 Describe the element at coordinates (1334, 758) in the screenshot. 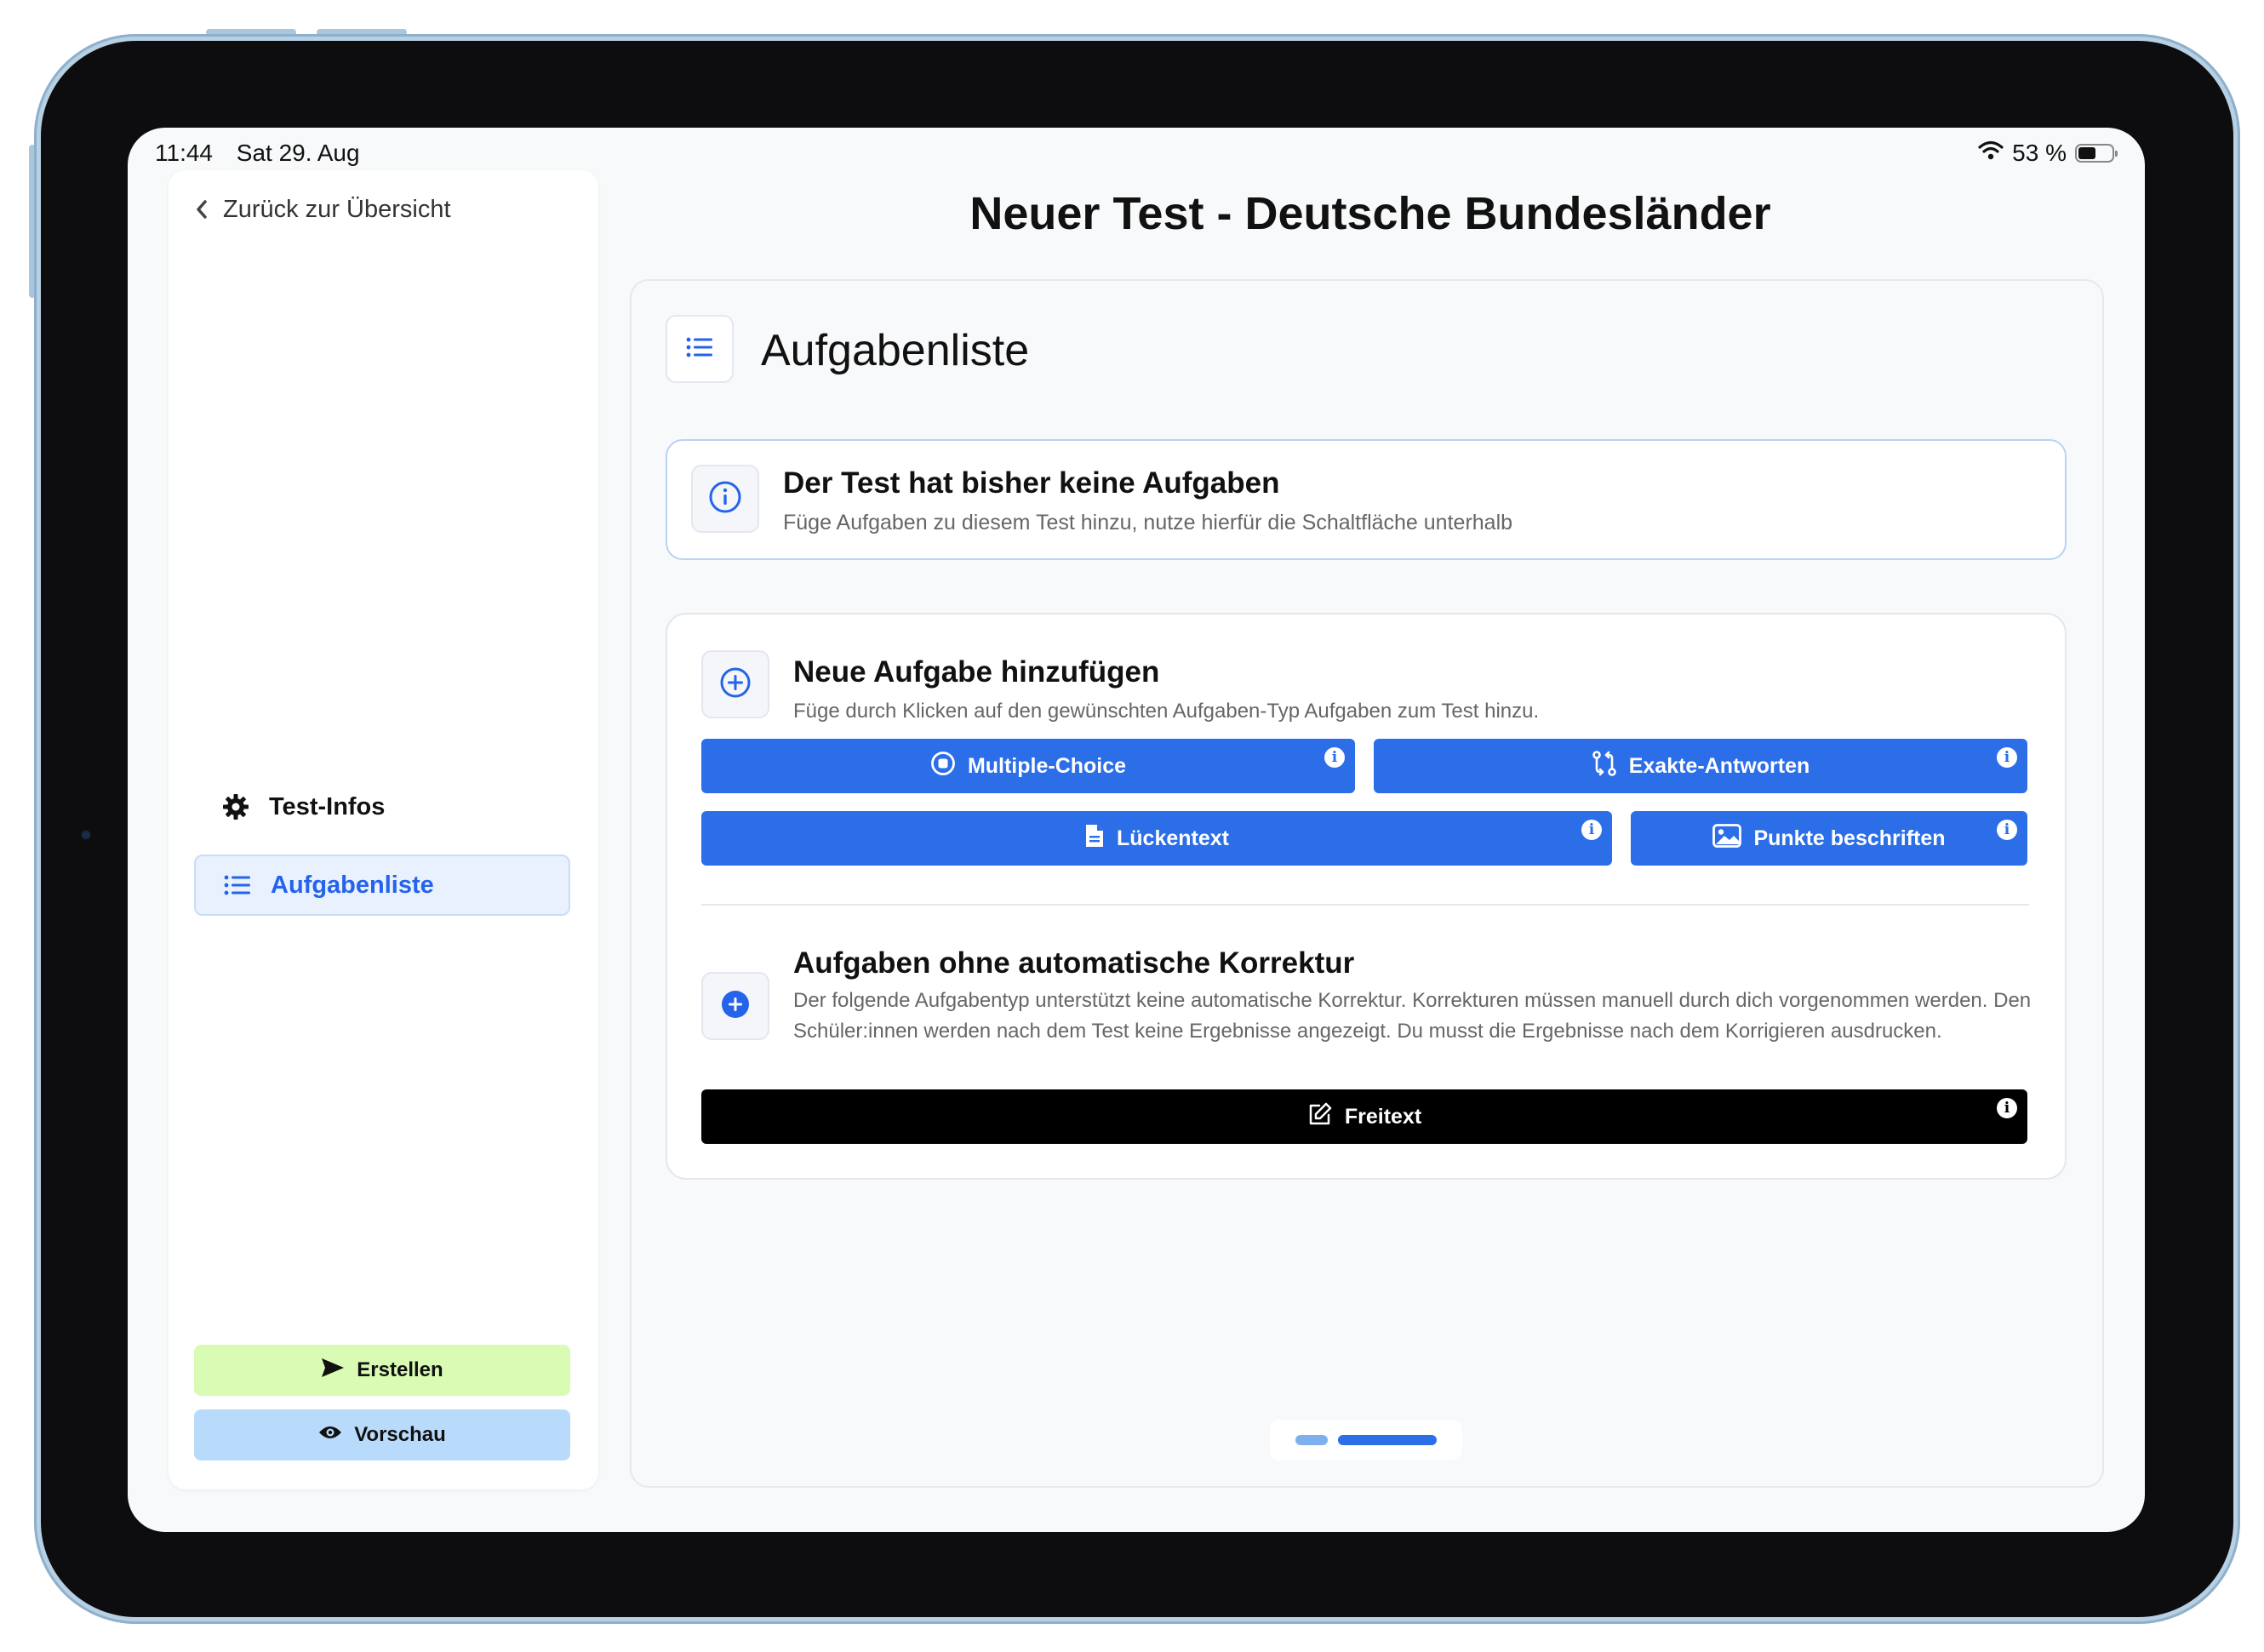

I see `multiple-choice-info-icon: i` at that location.